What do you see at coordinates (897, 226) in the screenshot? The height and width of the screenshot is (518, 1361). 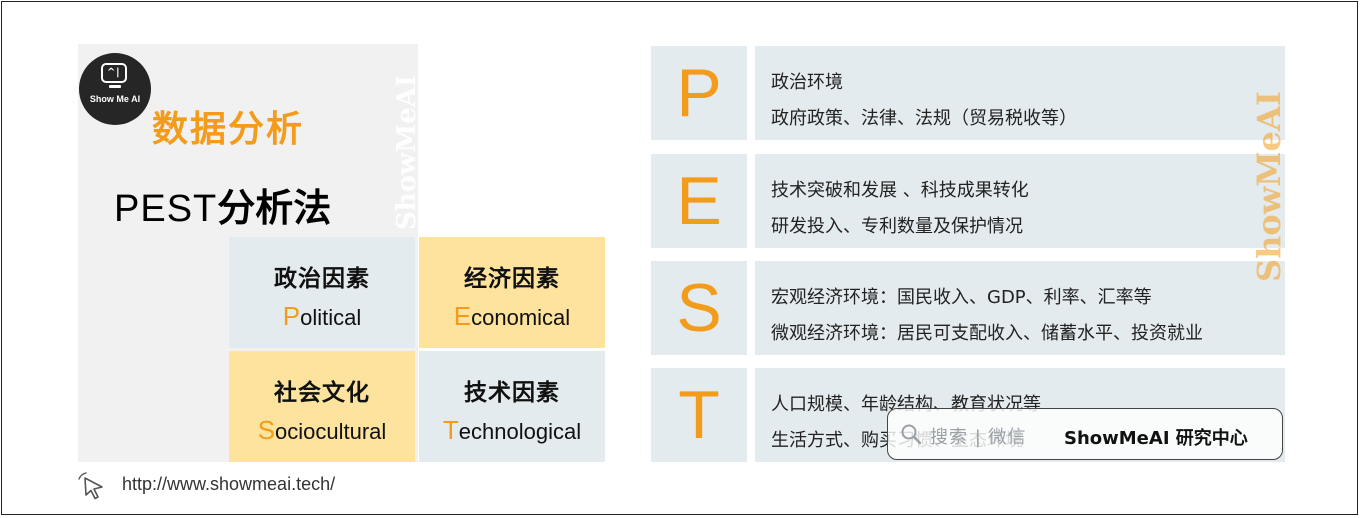 I see `pest-line-2: 研发投入、专利数量及保护情况` at bounding box center [897, 226].